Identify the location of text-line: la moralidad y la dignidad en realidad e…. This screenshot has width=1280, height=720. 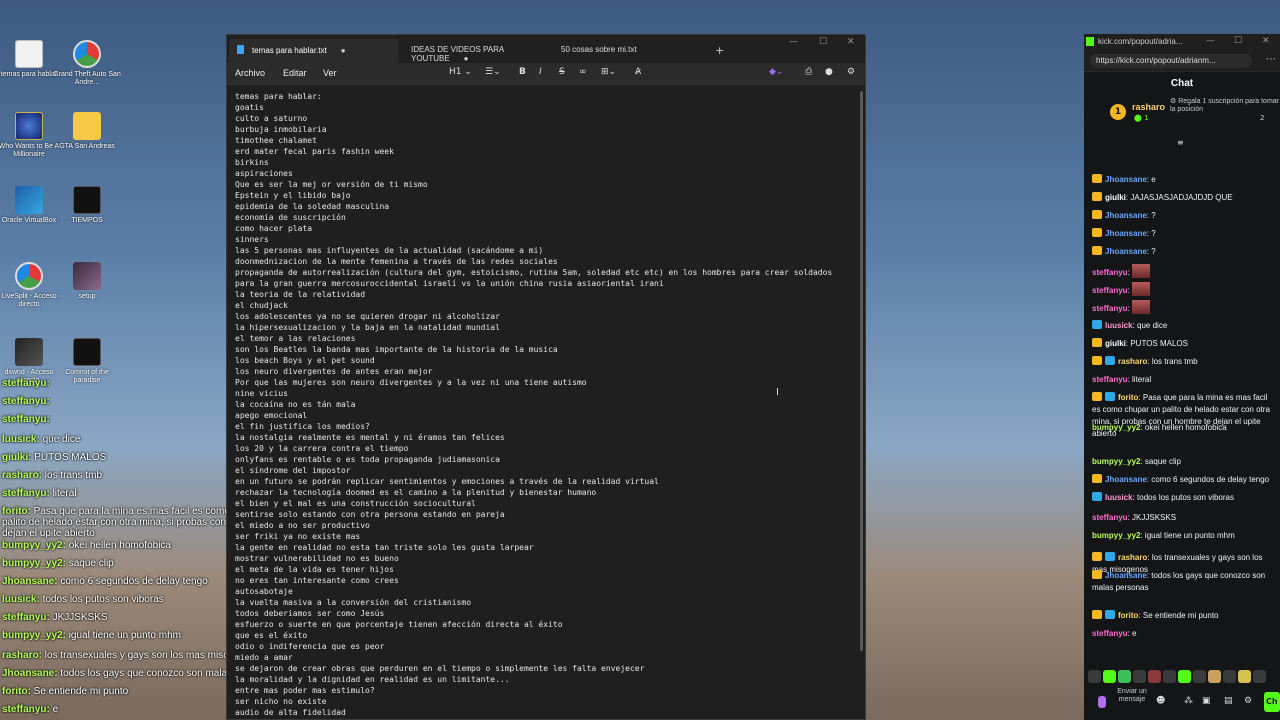
(372, 679).